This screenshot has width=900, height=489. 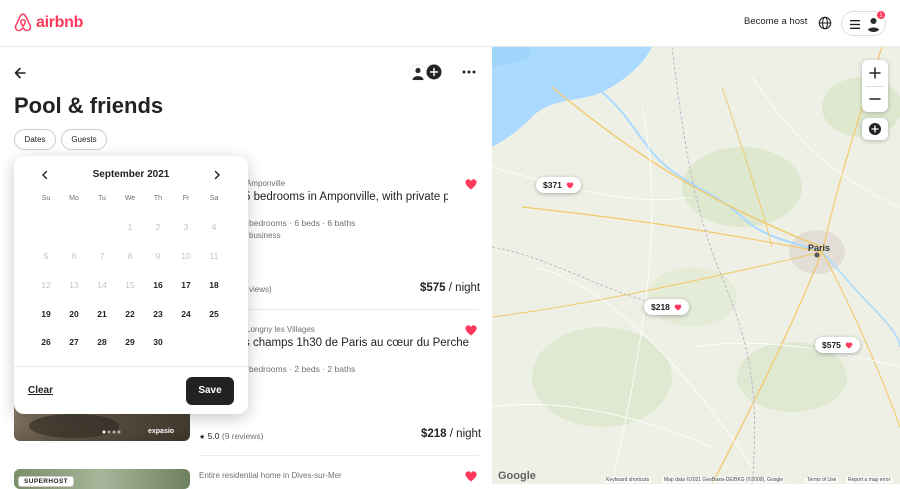 What do you see at coordinates (231, 436) in the screenshot?
I see `listing-rating: ★ 5.0 (9 reviews)` at bounding box center [231, 436].